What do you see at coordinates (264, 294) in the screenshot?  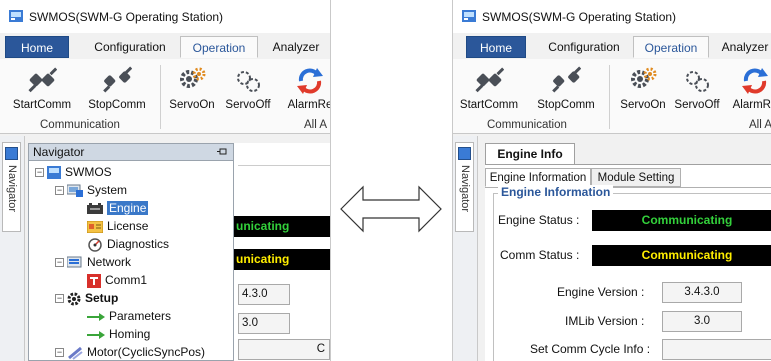 I see `bg-engine-version: 4.3.0` at bounding box center [264, 294].